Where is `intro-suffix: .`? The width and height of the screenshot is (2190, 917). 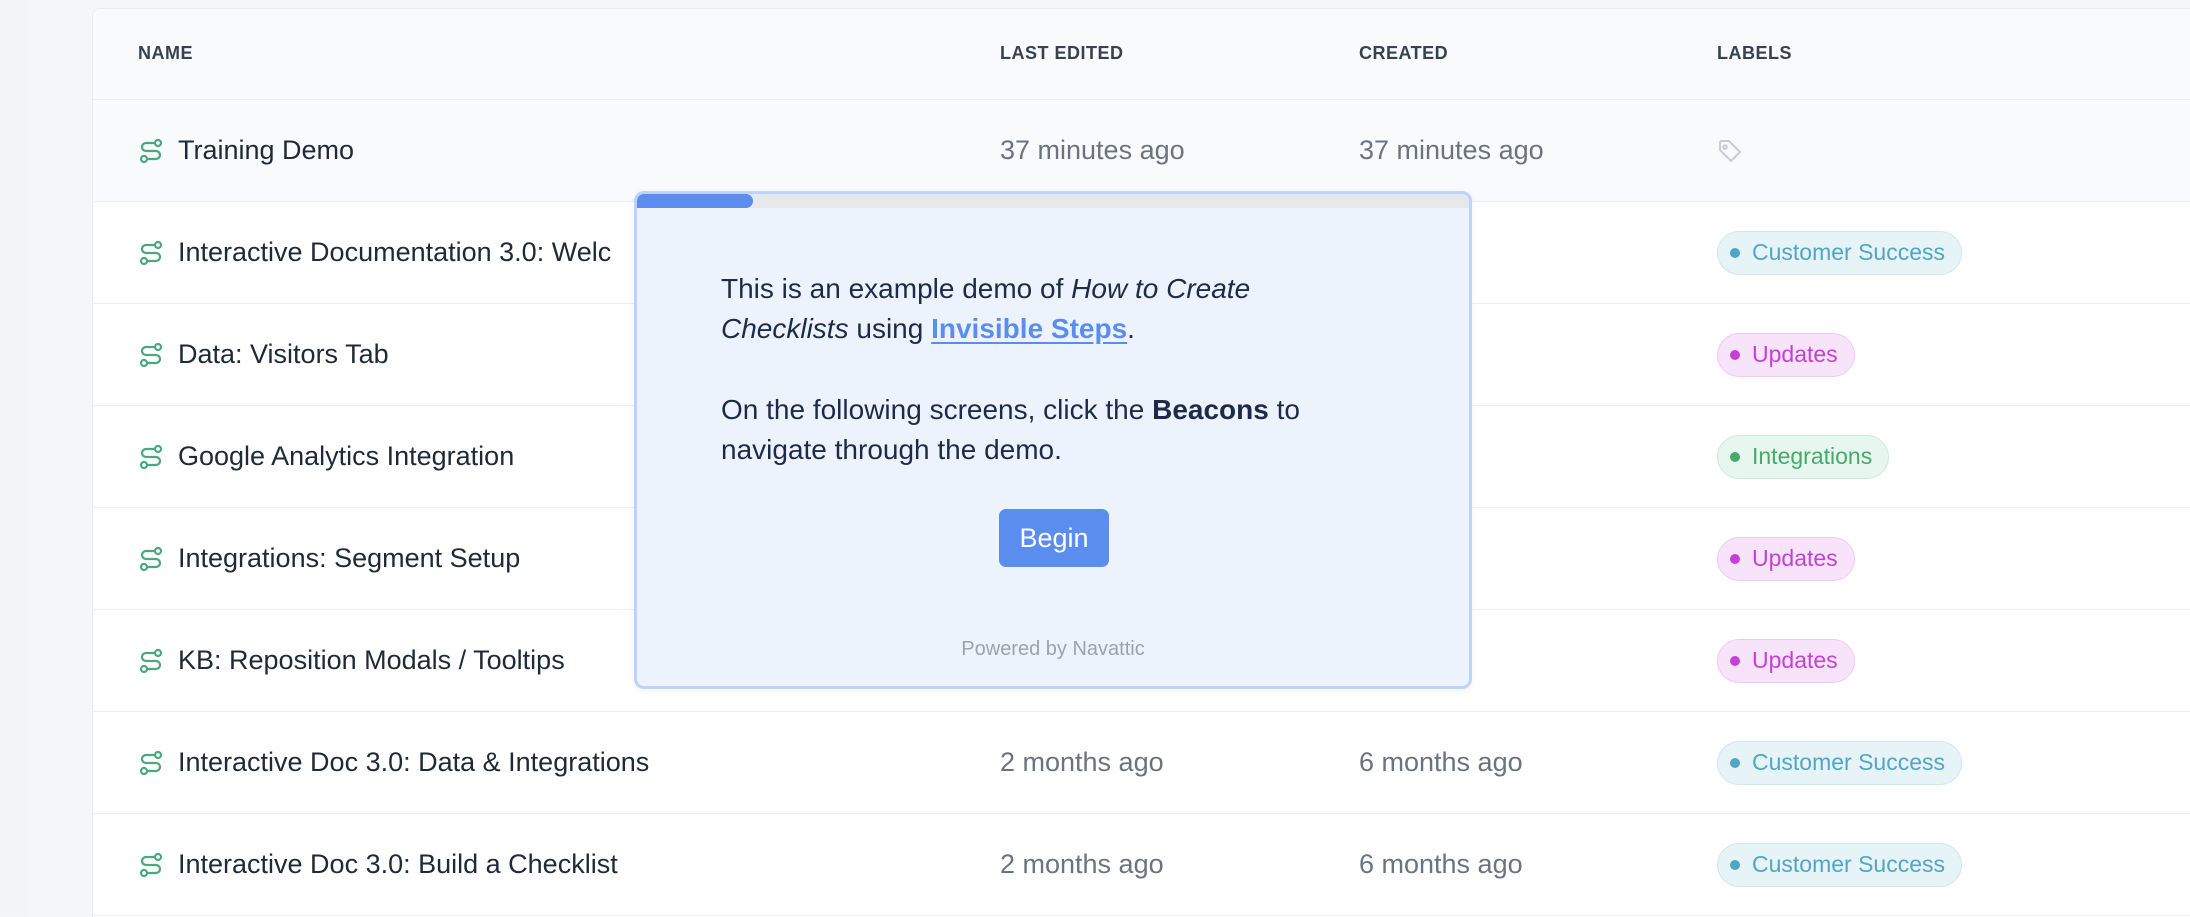 intro-suffix: . is located at coordinates (1131, 328).